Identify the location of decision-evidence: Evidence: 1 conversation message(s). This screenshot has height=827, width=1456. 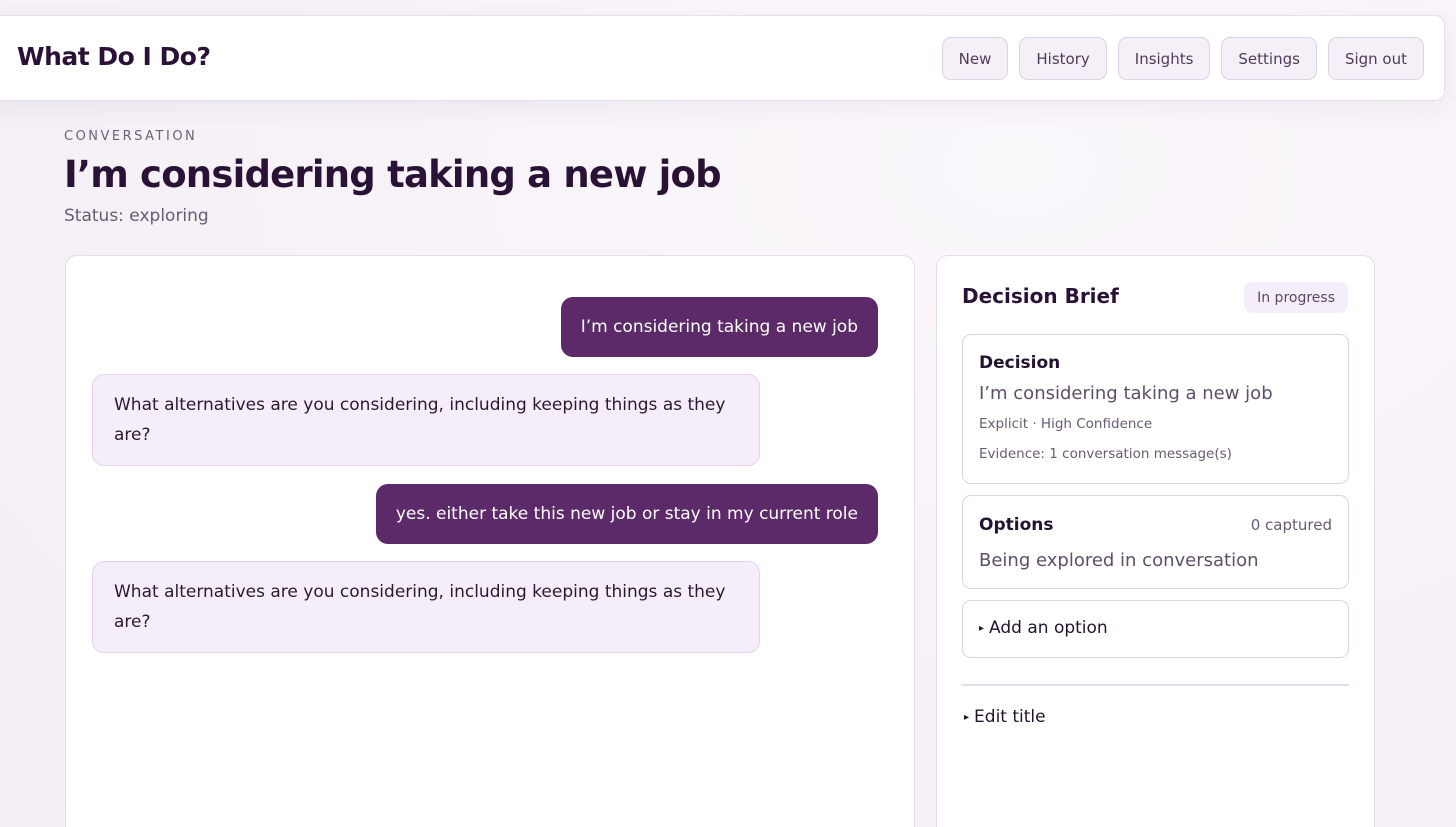
(1105, 454).